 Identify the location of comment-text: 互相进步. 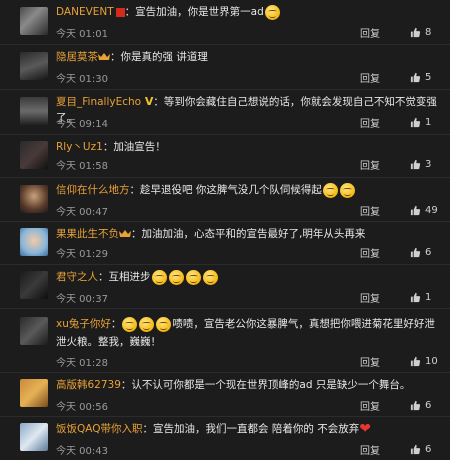
(129, 277).